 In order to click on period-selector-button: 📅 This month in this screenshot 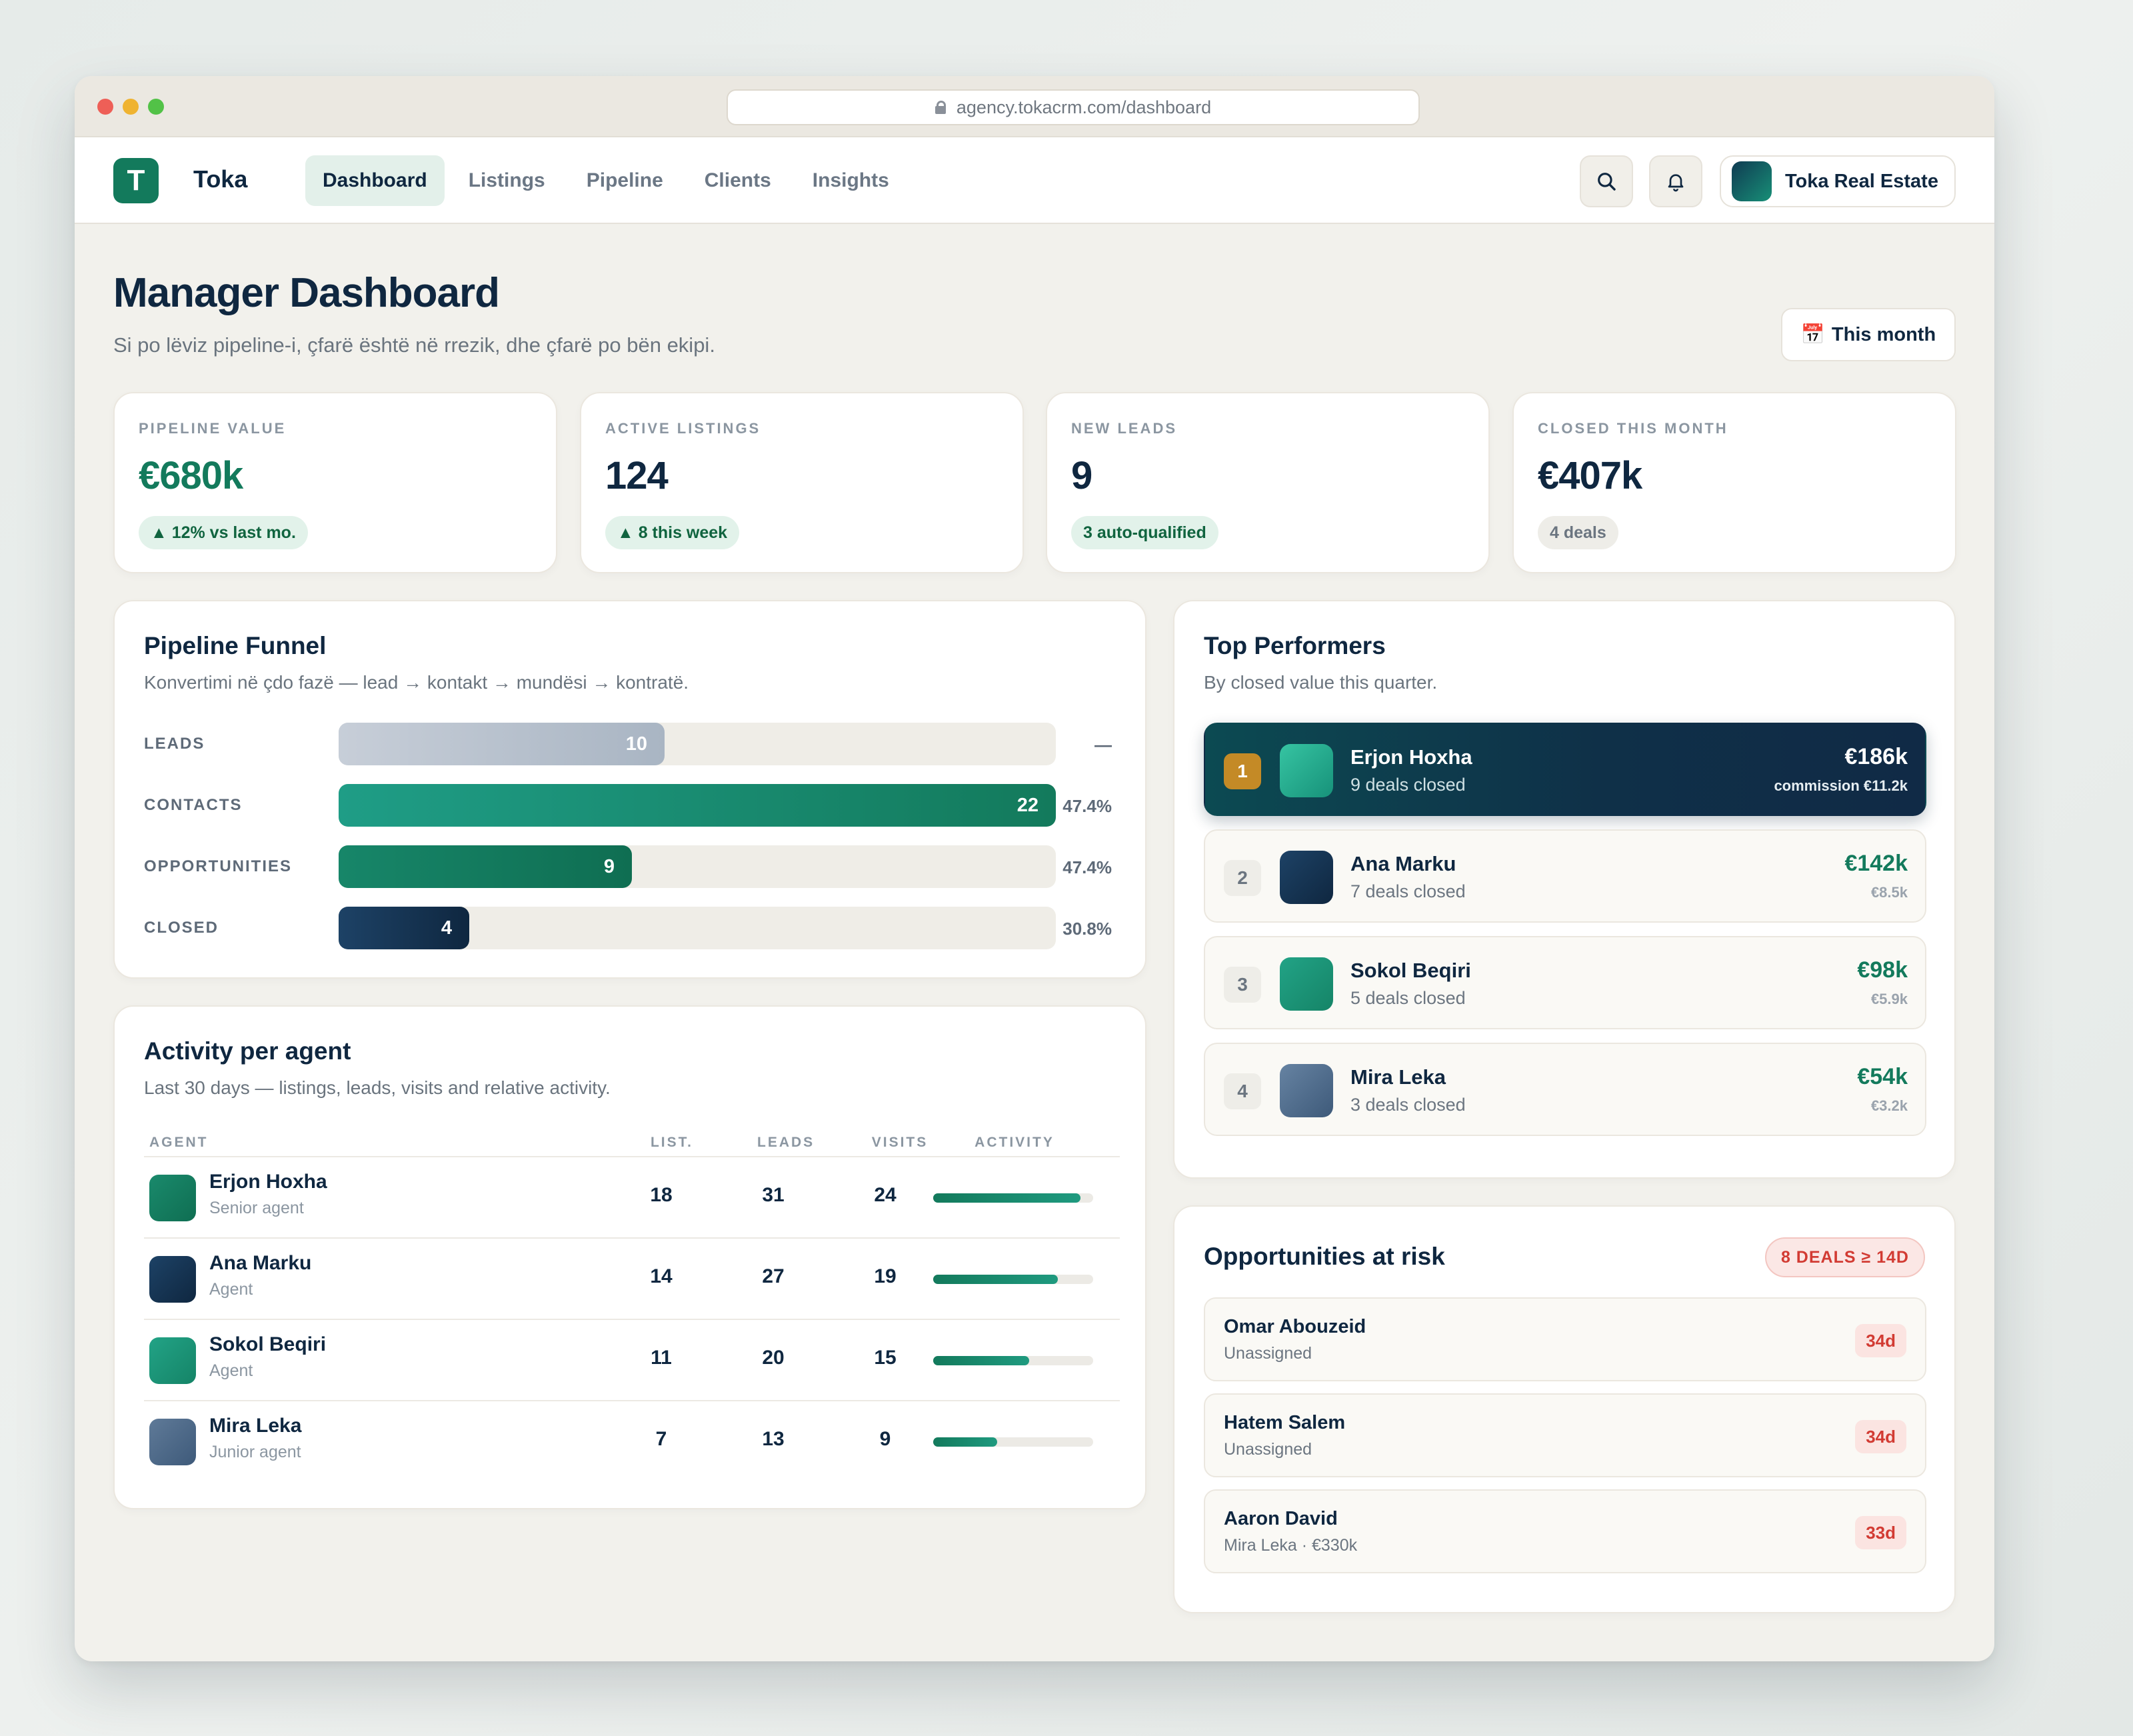, I will do `click(1868, 334)`.